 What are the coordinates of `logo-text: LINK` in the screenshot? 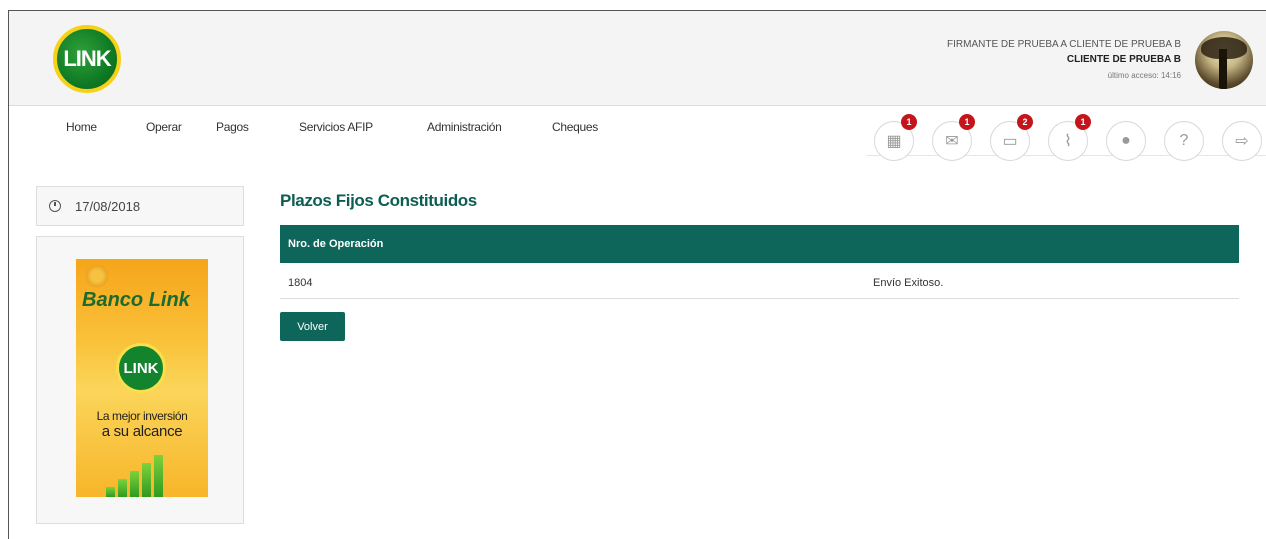 It's located at (87, 58).